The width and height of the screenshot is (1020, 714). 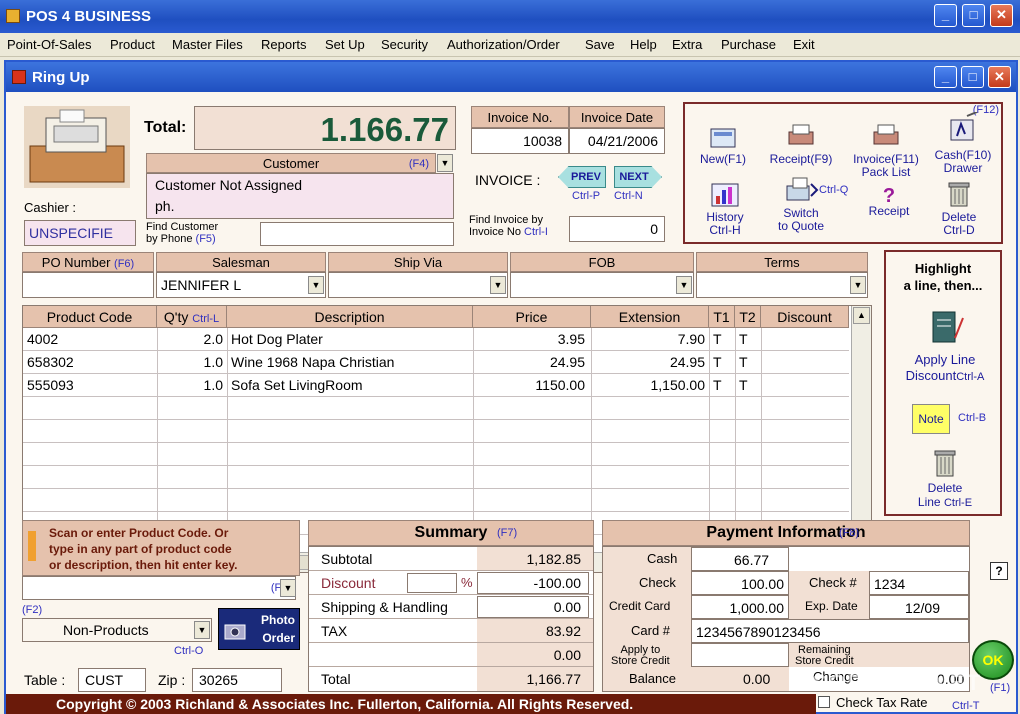 I want to click on col-discount: Discount, so click(x=805, y=317).